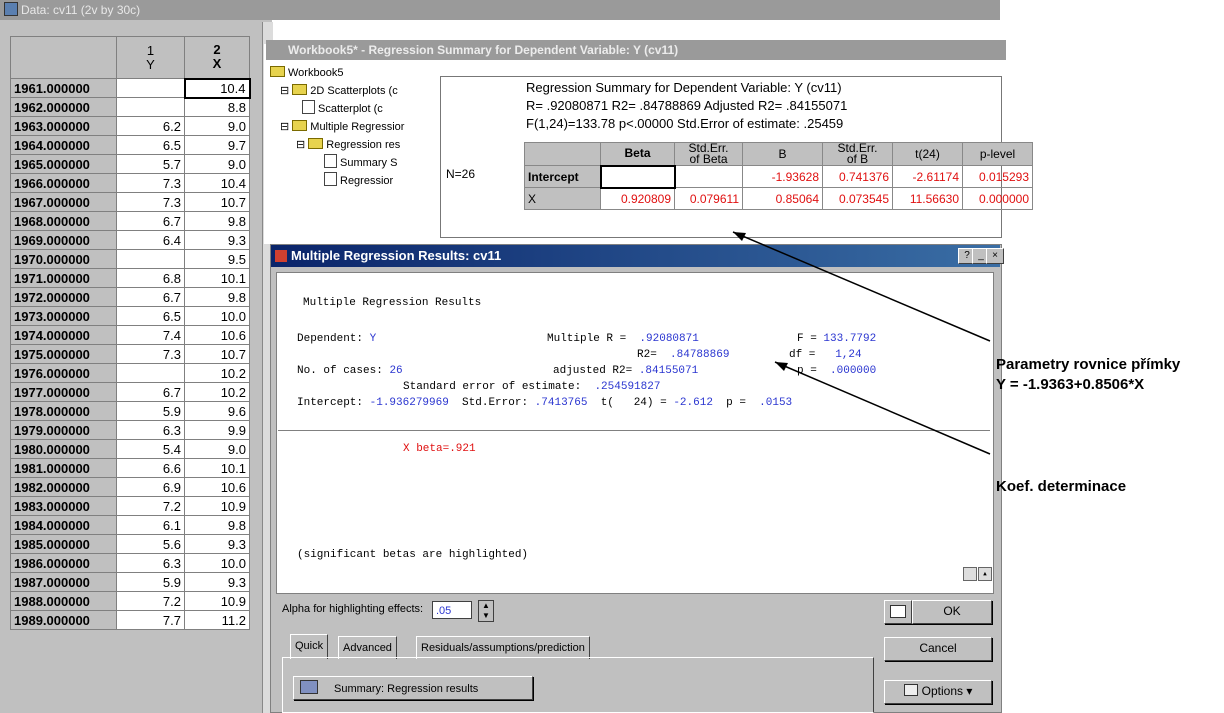 Image resolution: width=1224 pixels, height=713 pixels. Describe the element at coordinates (1061, 486) in the screenshot. I see `annotation-determ: Koef. determinace` at that location.